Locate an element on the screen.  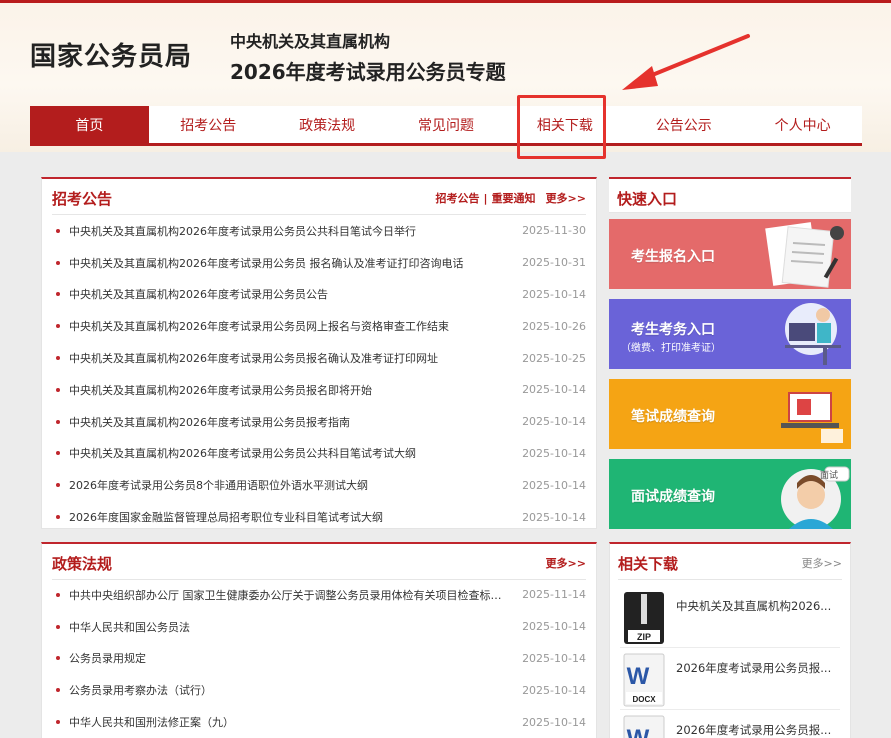
card-label: 面试成绩查询 is located at coordinates (673, 497).